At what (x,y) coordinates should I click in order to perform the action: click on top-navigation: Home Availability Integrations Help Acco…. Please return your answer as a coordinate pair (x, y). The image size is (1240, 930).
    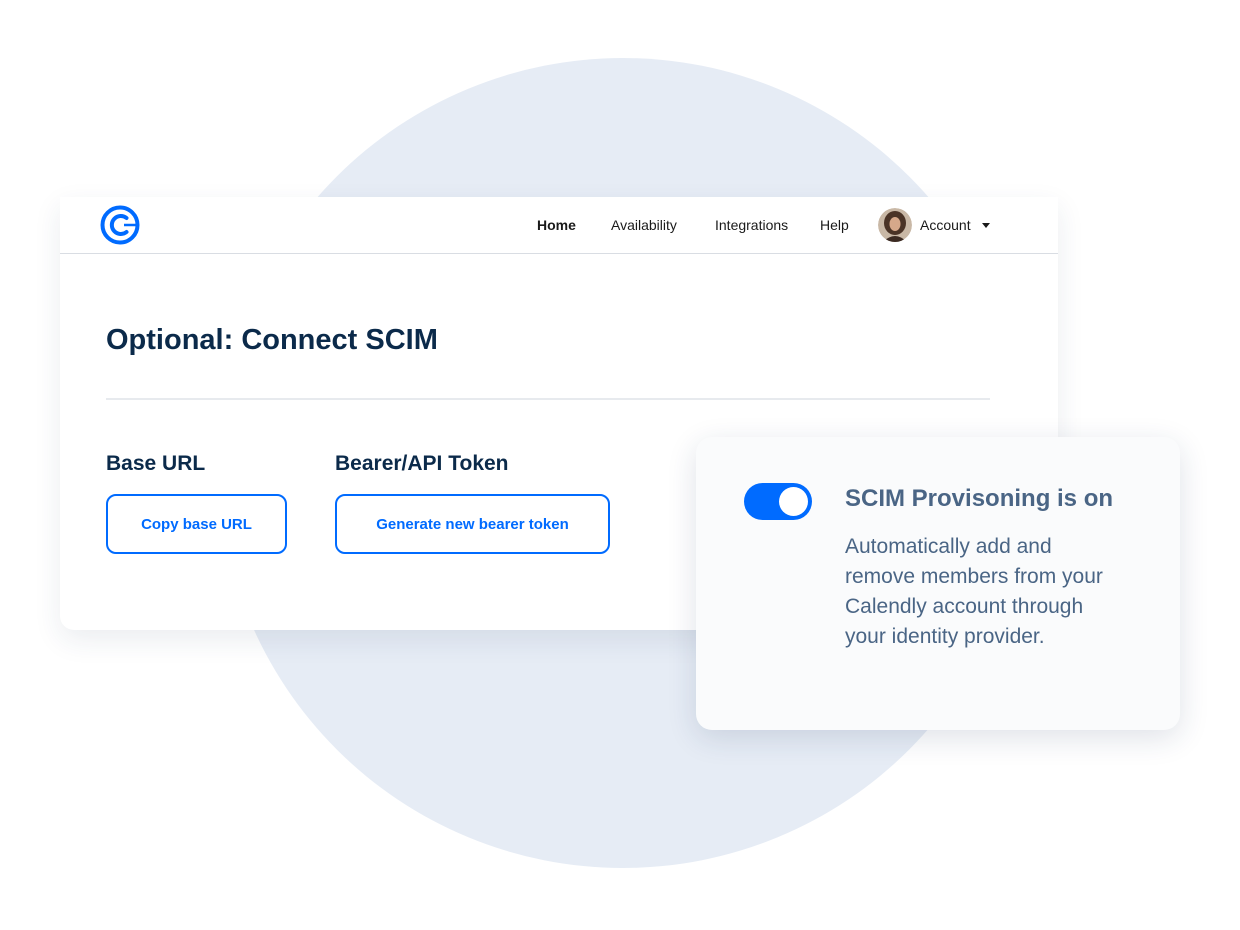
    Looking at the image, I should click on (559, 225).